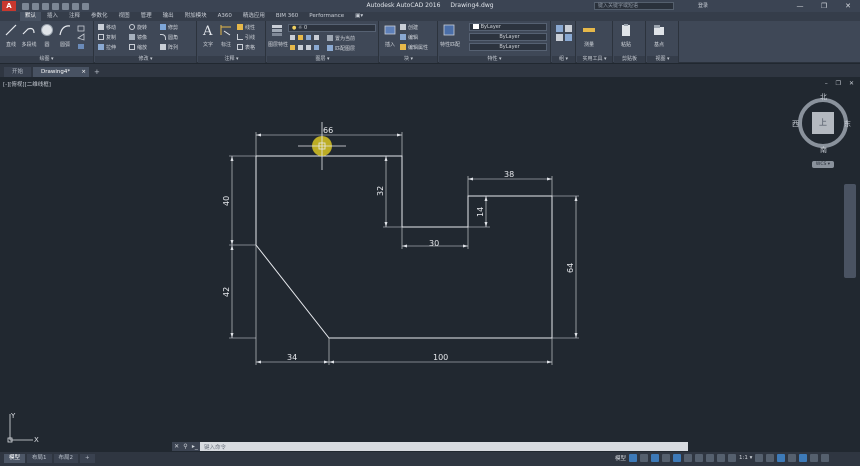 The image size is (860, 466). What do you see at coordinates (594, 59) in the screenshot?
I see `utilities-panel-title: 实用工具 ▾` at bounding box center [594, 59].